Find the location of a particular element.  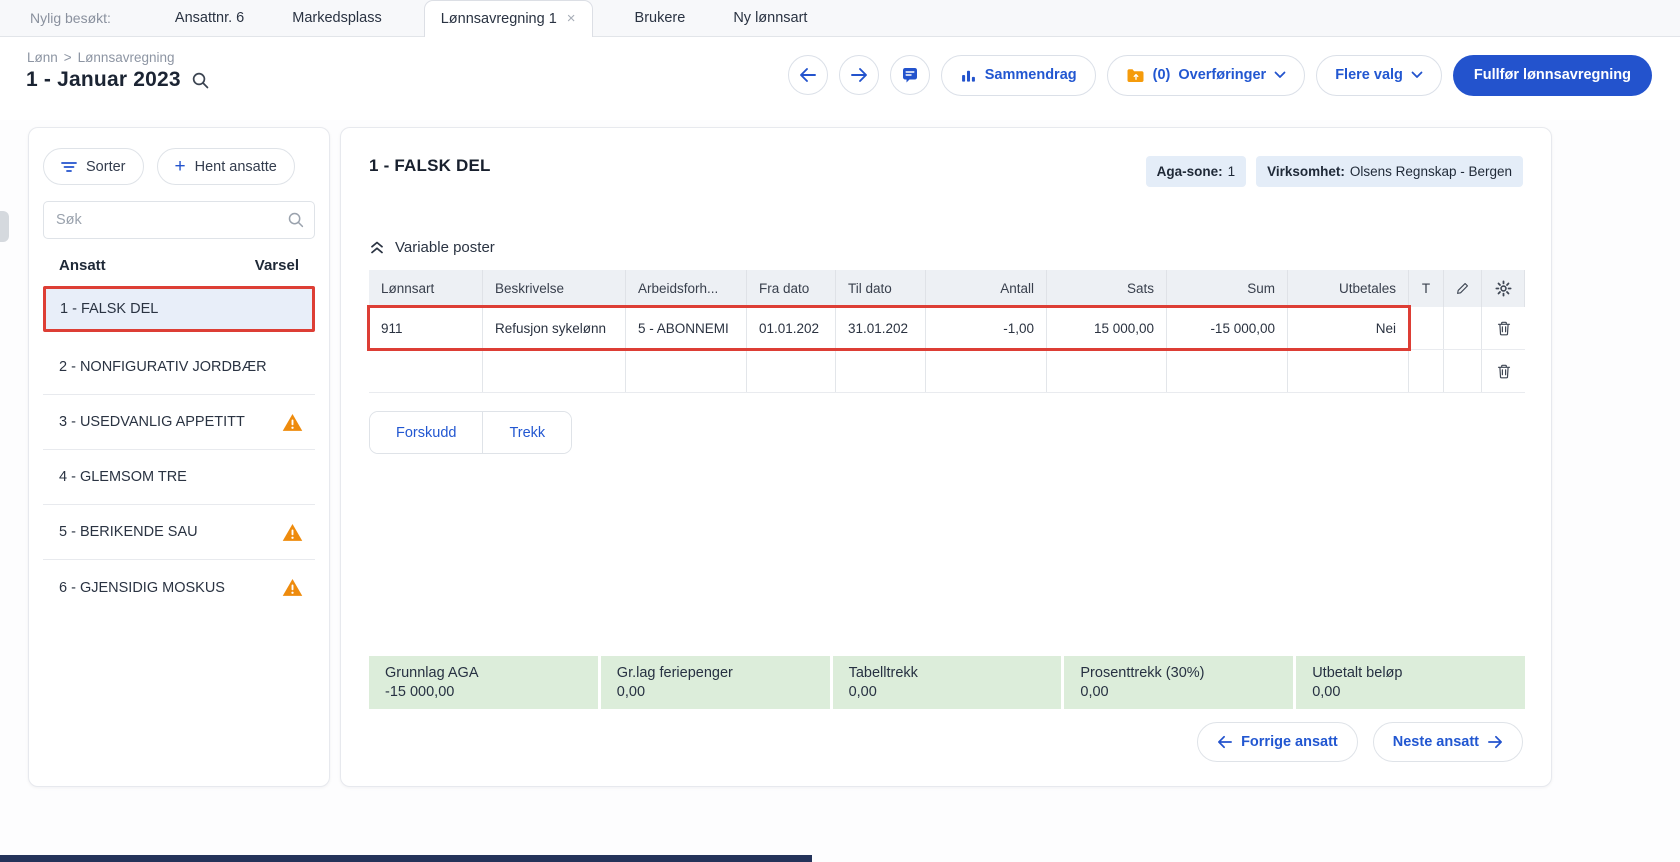

comments-button is located at coordinates (909, 75).